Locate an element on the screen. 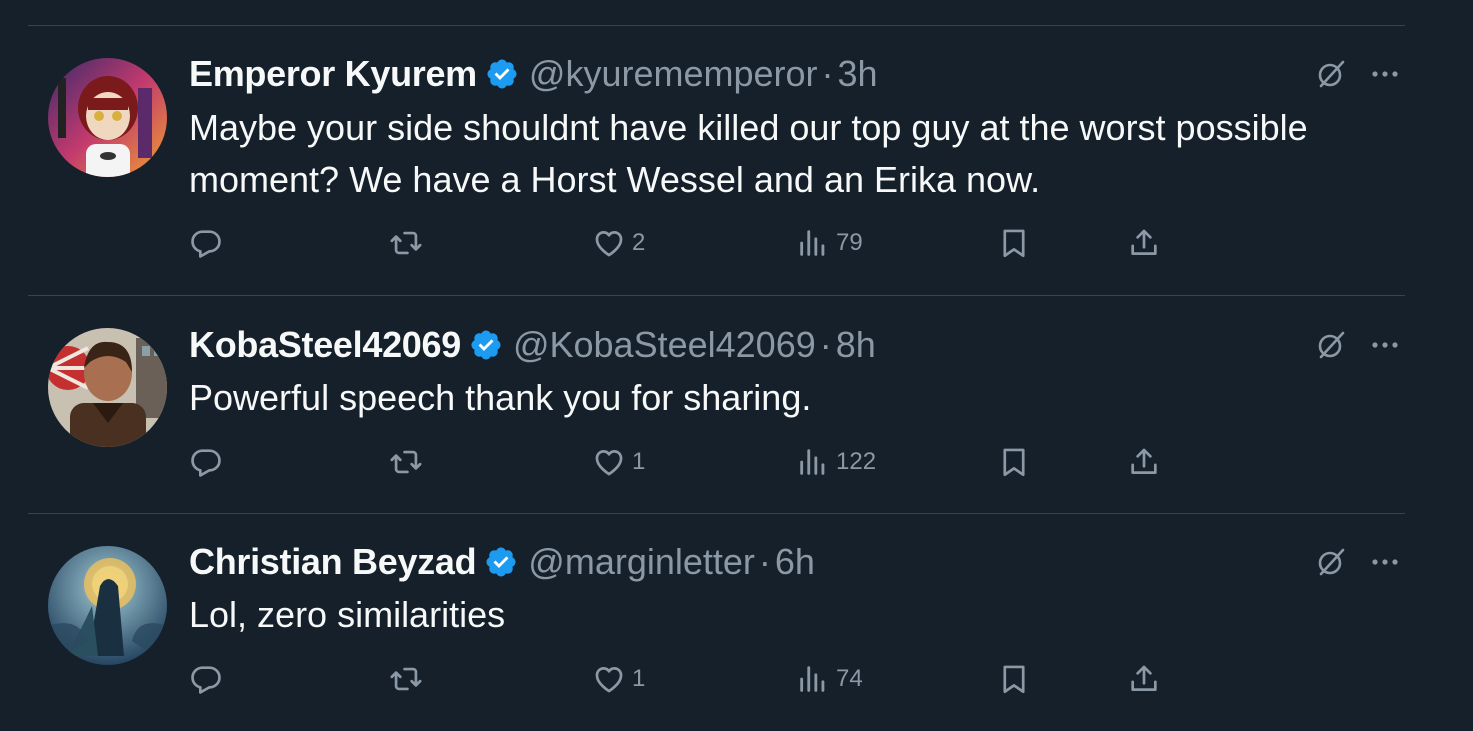 This screenshot has height=731, width=1473. handle: @KobaSteel42069 is located at coordinates (664, 345).